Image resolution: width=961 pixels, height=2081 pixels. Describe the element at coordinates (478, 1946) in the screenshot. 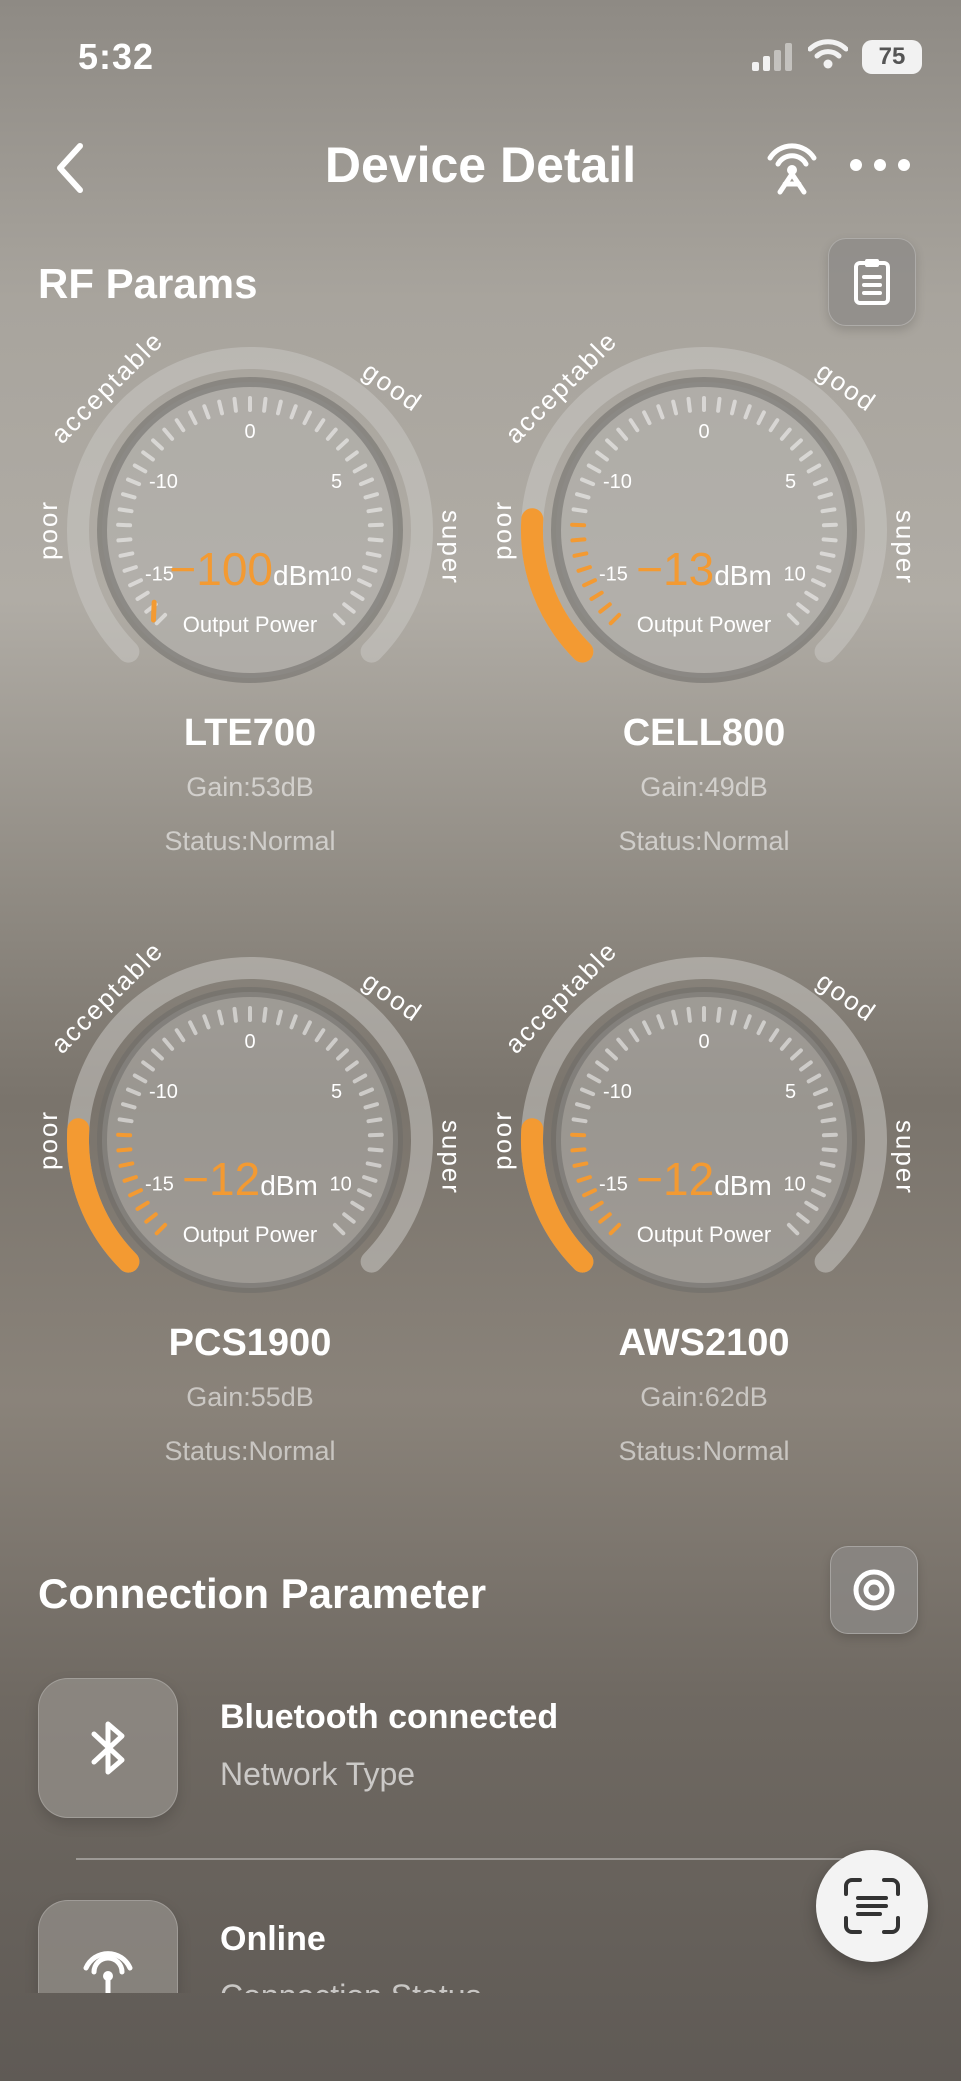

I see `connection-item-connection-status: Online Connection Status` at that location.